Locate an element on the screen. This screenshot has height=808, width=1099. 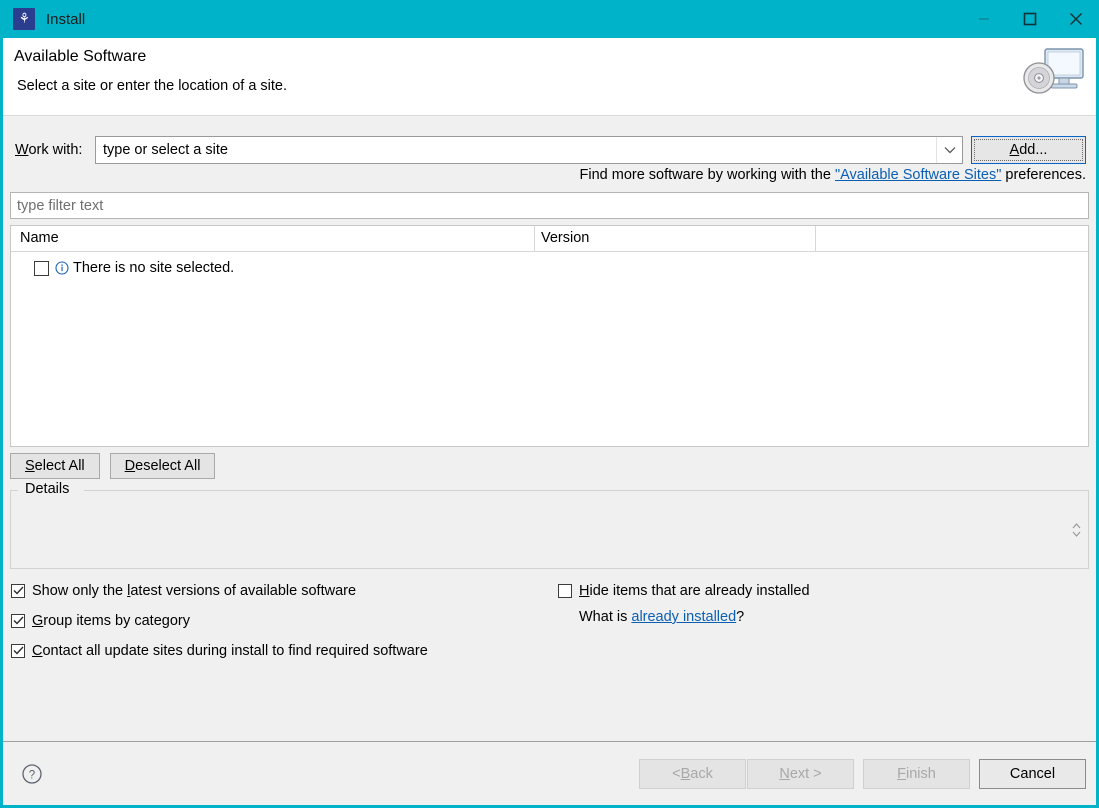
window-title: Install is located at coordinates (66, 19).